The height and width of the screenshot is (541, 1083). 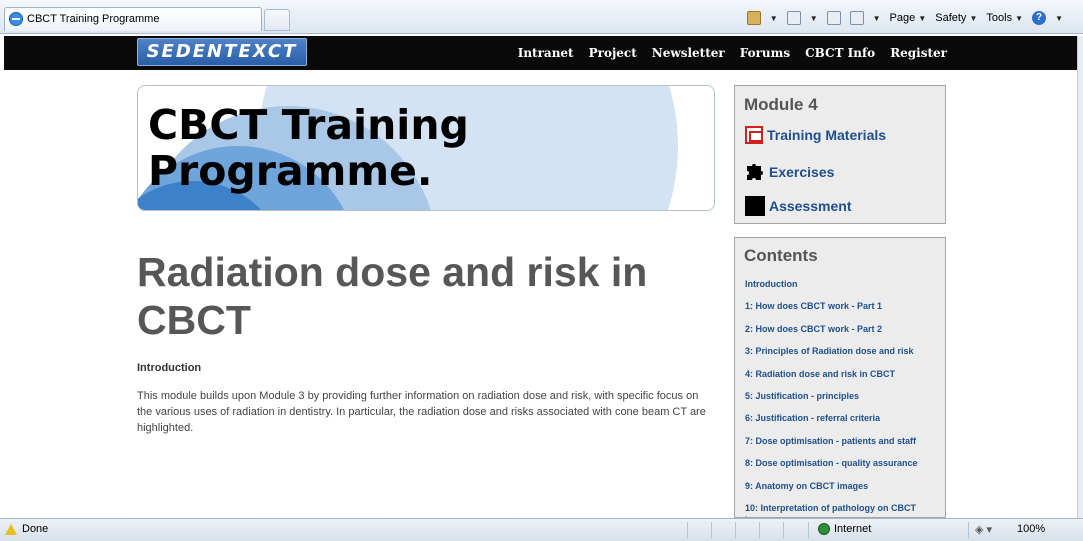 I want to click on assessment-icon, so click(x=755, y=206).